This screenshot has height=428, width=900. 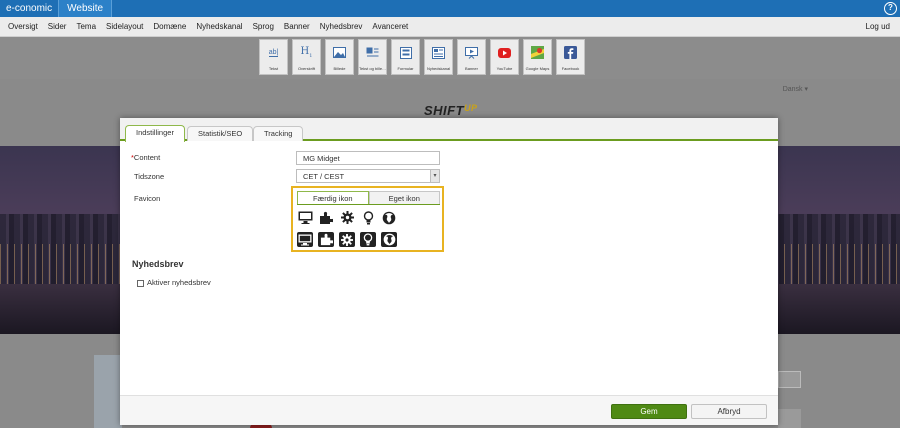 What do you see at coordinates (341, 26) in the screenshot?
I see `menu-item-nyhedsbrev: Nyhedsbrev` at bounding box center [341, 26].